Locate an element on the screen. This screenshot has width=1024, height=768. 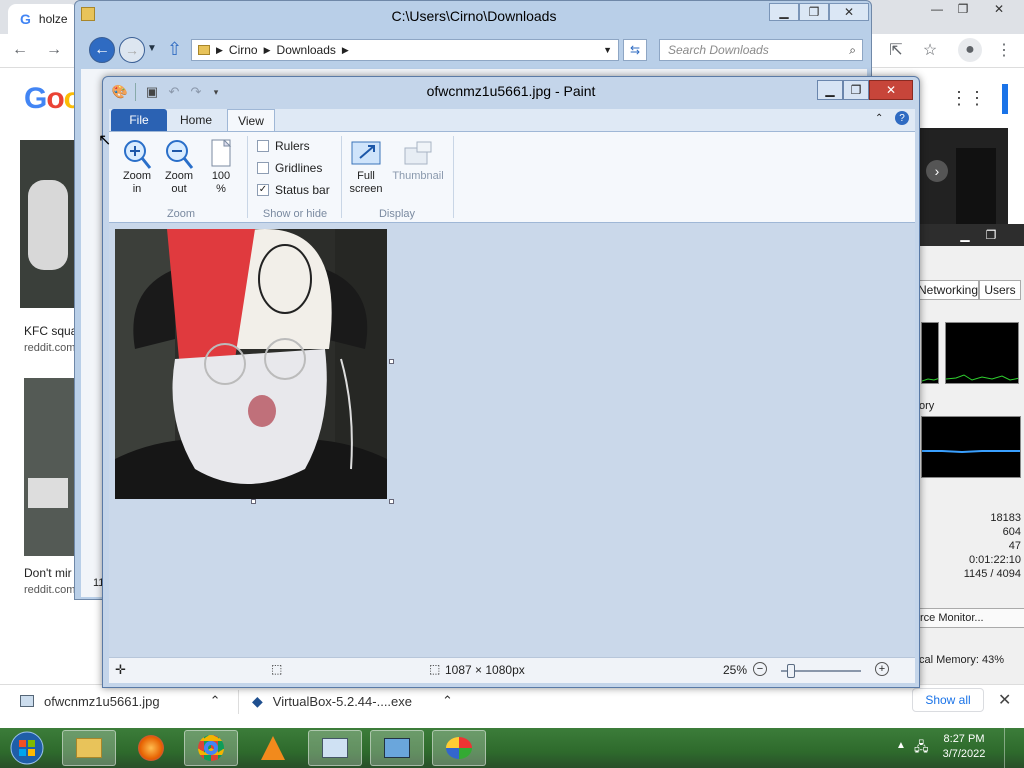
chrome-tab: G holze is located at coordinates (43, 19).